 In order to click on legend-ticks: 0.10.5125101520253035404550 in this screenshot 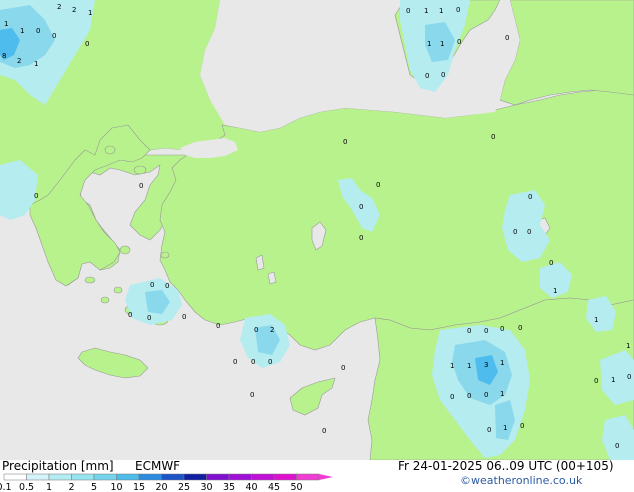, I will do `click(151, 487)`.